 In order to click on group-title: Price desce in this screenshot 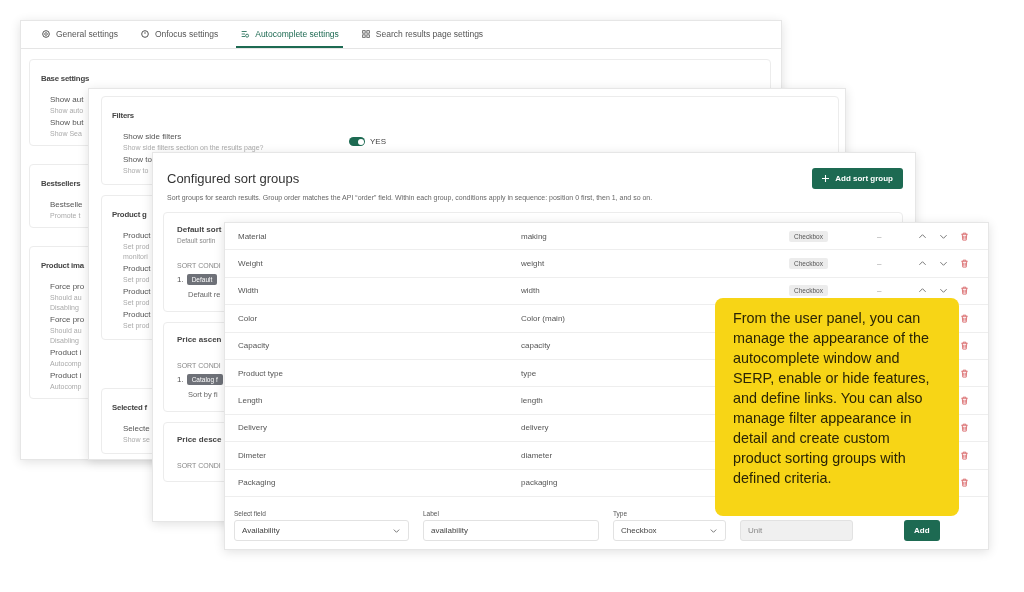, I will do `click(199, 439)`.